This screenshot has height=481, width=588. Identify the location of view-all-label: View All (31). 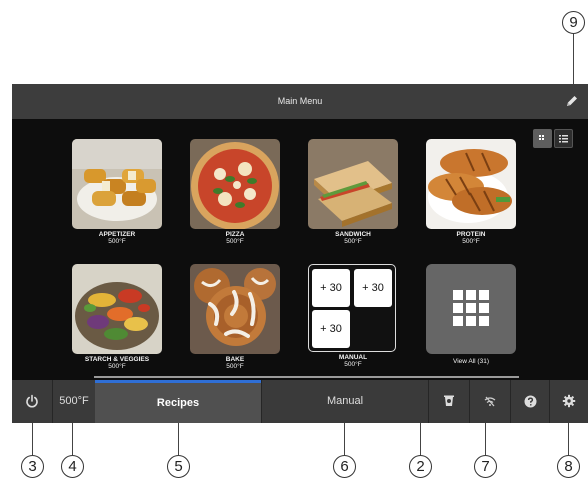
(470, 361).